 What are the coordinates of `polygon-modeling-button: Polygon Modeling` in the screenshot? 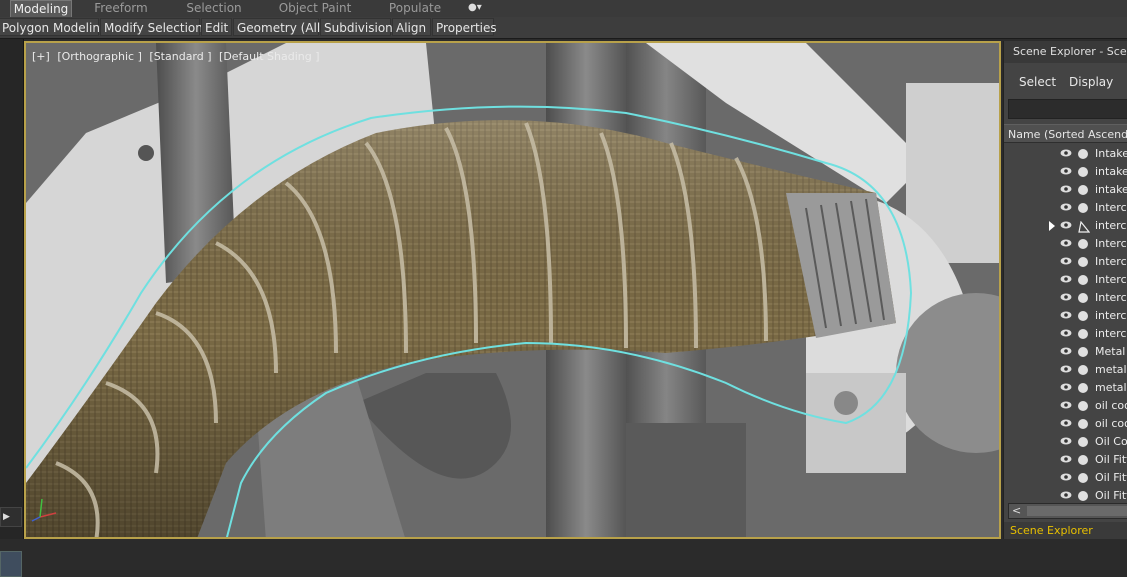 It's located at (54, 27).